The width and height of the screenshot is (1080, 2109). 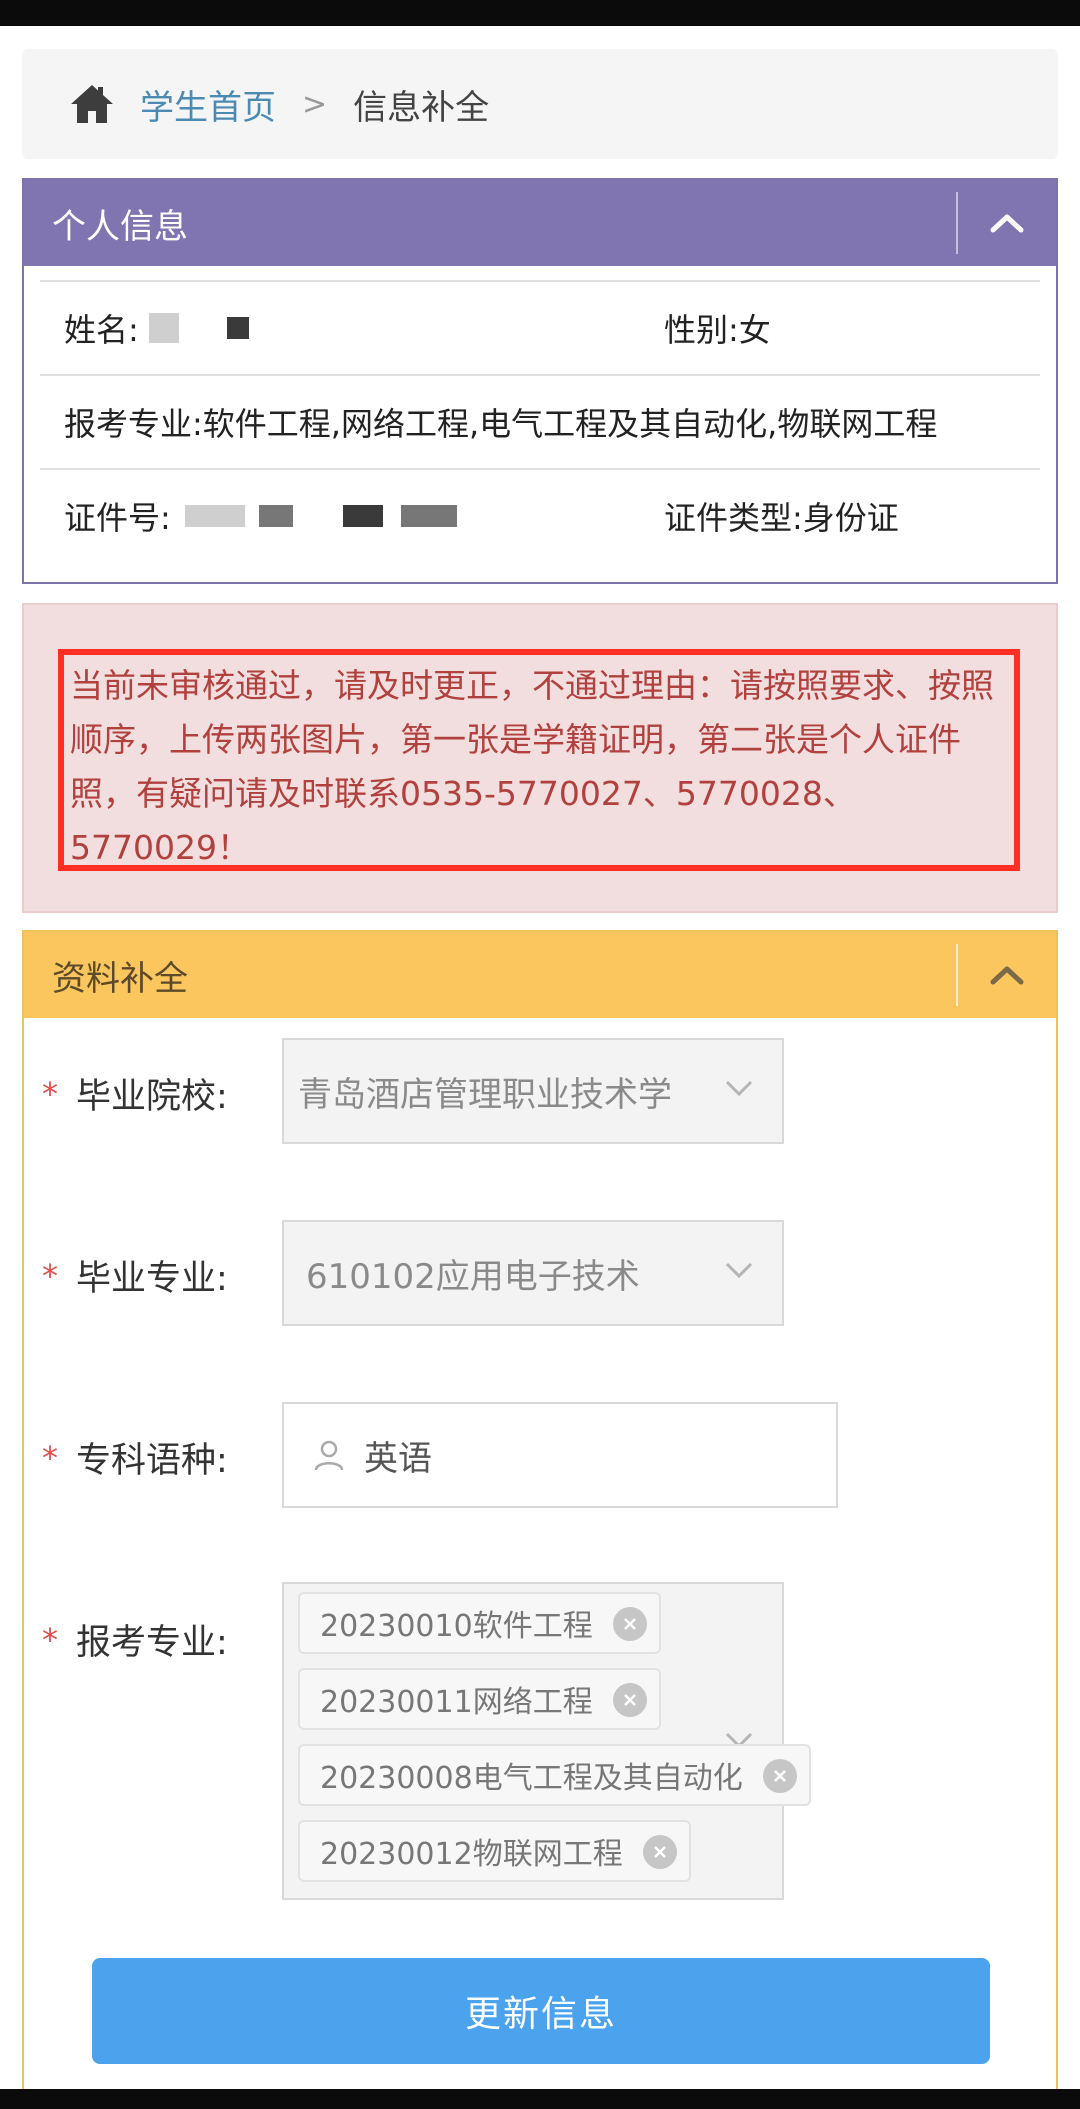 I want to click on name-redacted, so click(x=163, y=328).